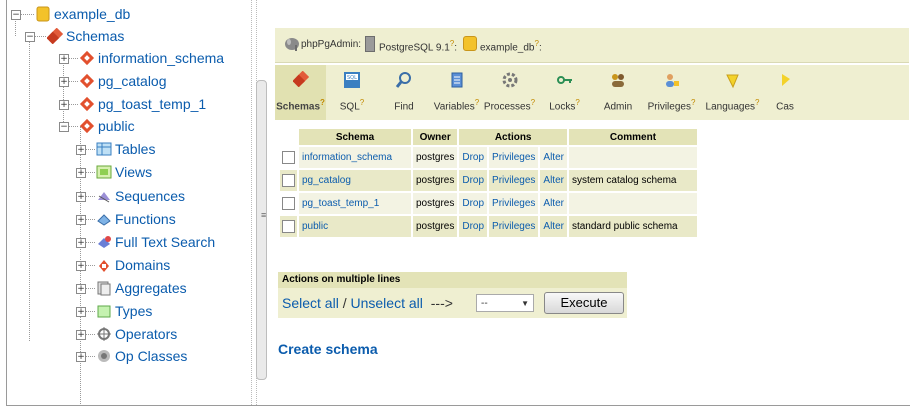 This screenshot has height=406, width=910. Describe the element at coordinates (732, 92) in the screenshot. I see `tab-languages: Languages?` at that location.